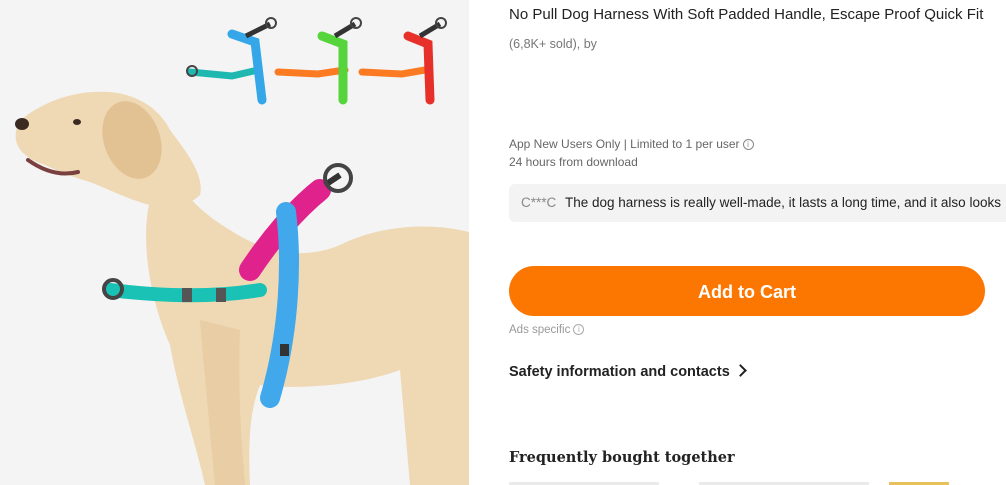 This screenshot has width=1006, height=485. What do you see at coordinates (539, 202) in the screenshot?
I see `review-username: C***C` at bounding box center [539, 202].